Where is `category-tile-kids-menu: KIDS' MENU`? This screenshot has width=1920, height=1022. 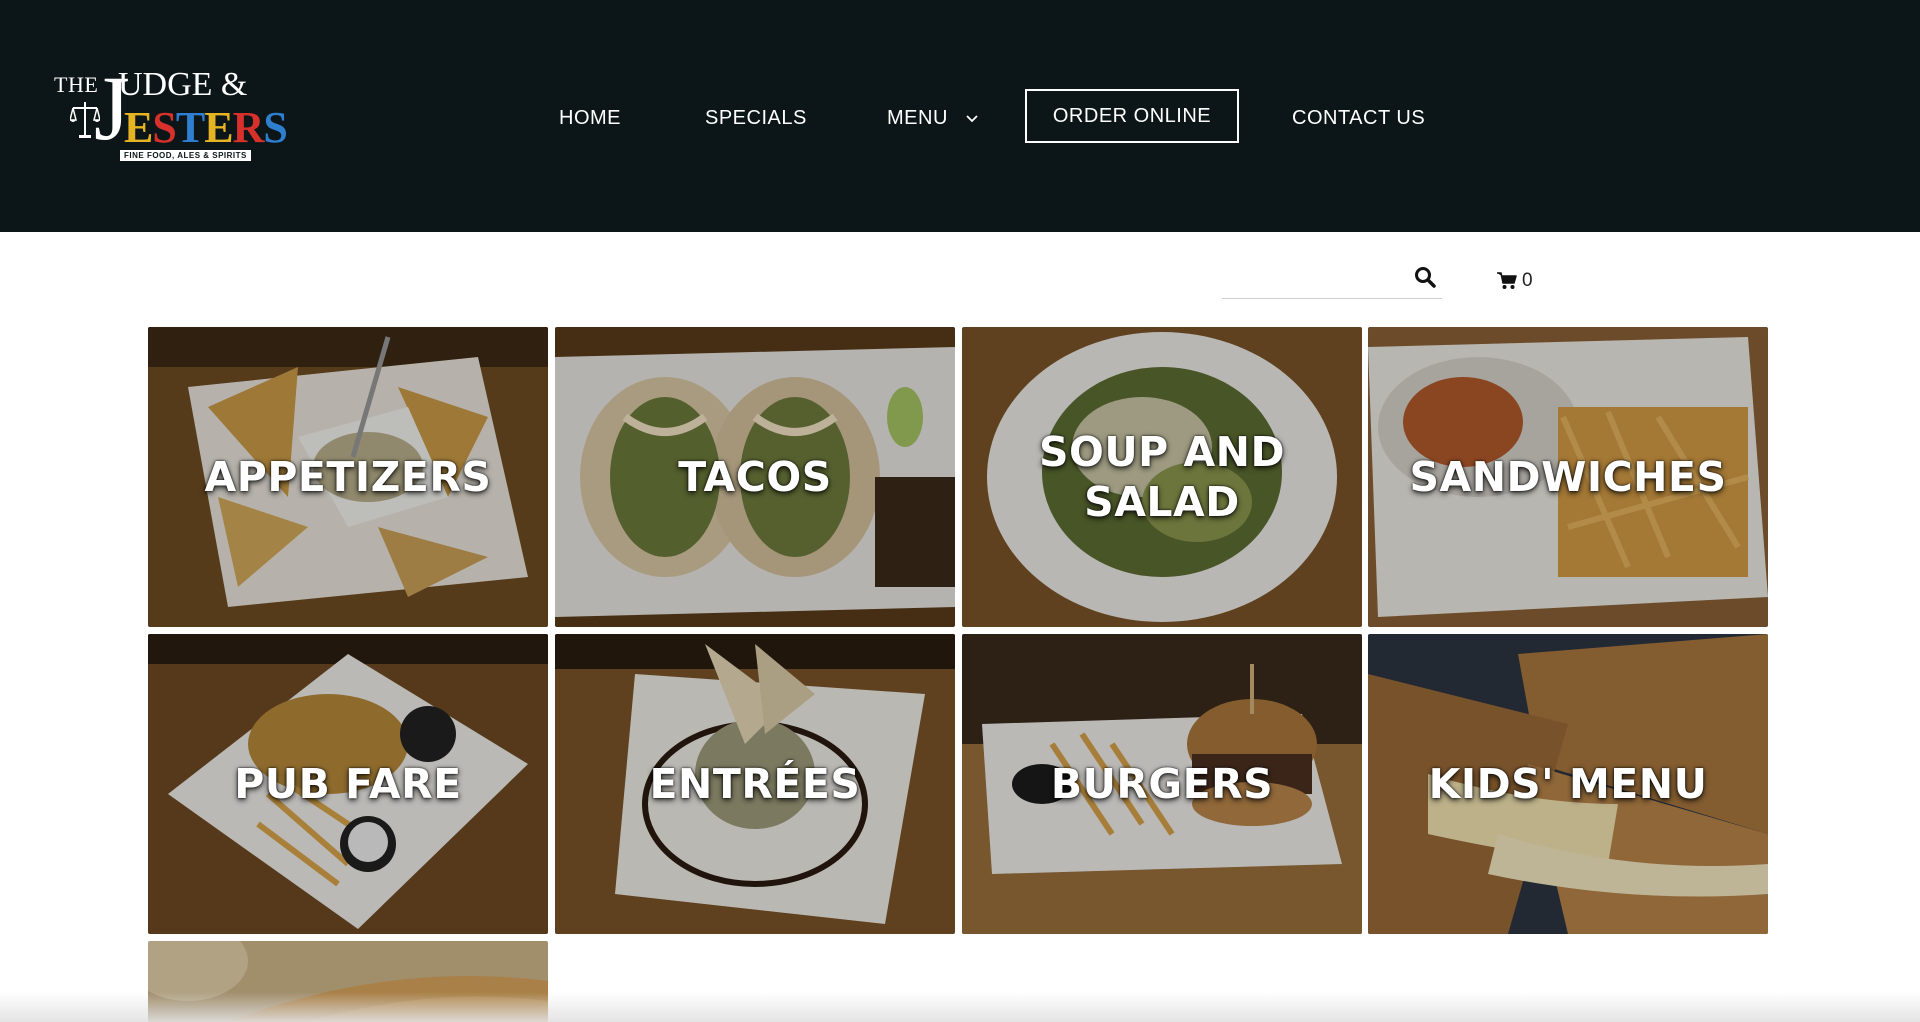
category-tile-kids-menu: KIDS' MENU is located at coordinates (1568, 784).